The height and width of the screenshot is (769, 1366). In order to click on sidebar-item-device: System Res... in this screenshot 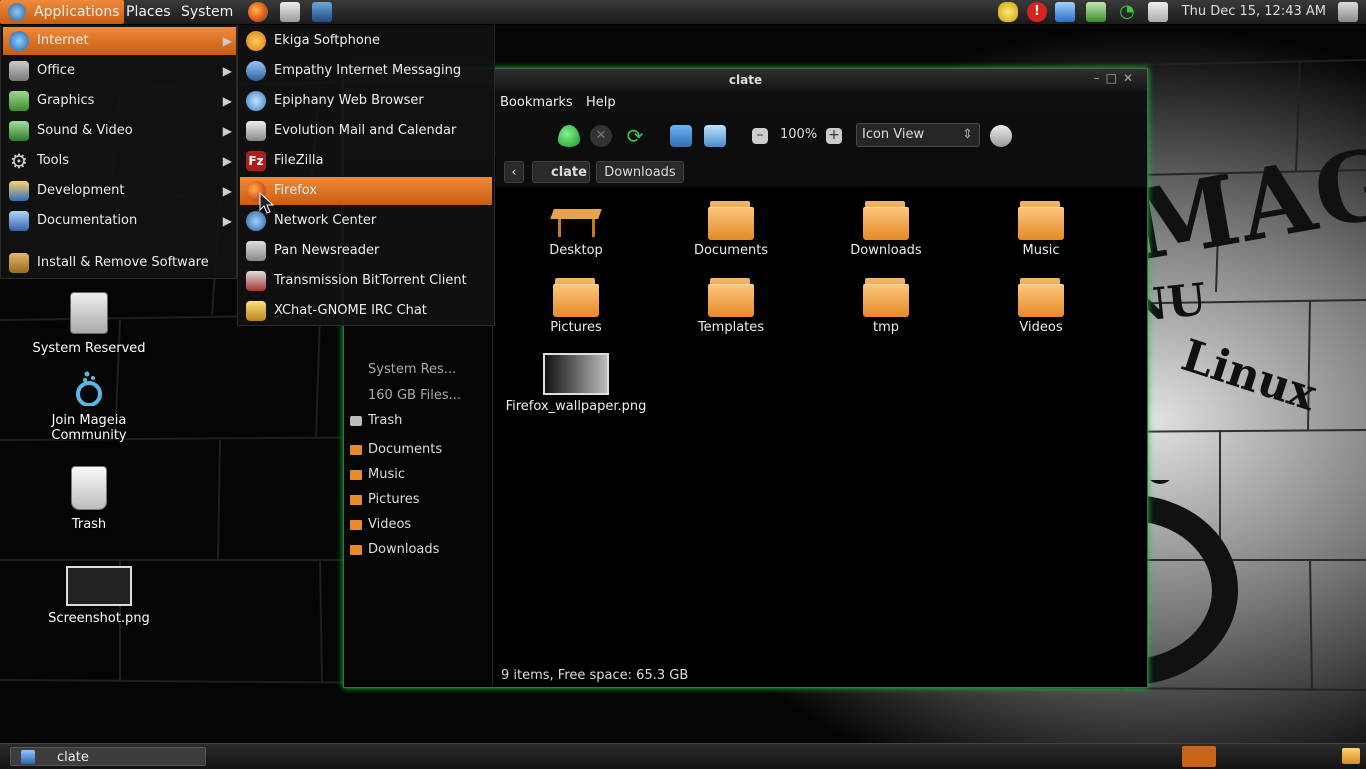, I will do `click(402, 370)`.